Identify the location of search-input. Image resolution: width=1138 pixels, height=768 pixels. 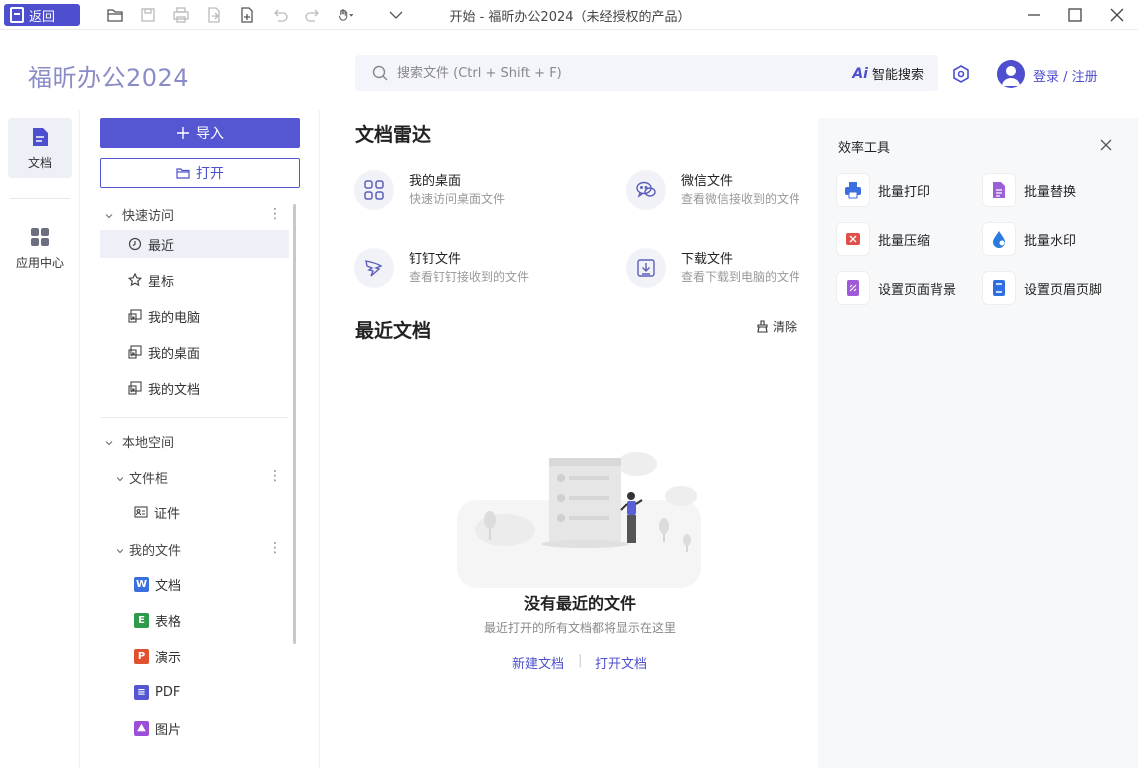
(607, 73).